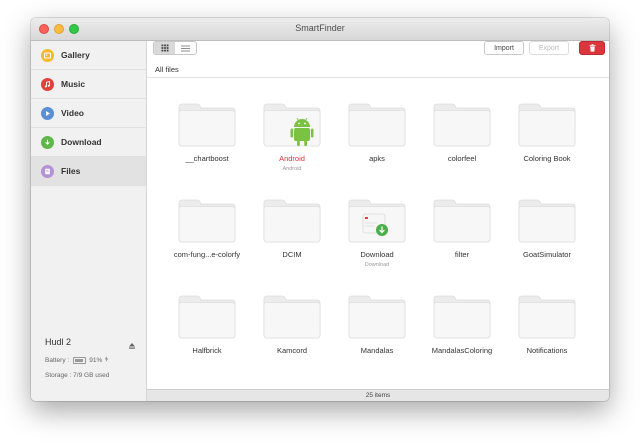 The width and height of the screenshot is (640, 445). Describe the element at coordinates (57, 360) in the screenshot. I see `battery-label: Battery :` at that location.